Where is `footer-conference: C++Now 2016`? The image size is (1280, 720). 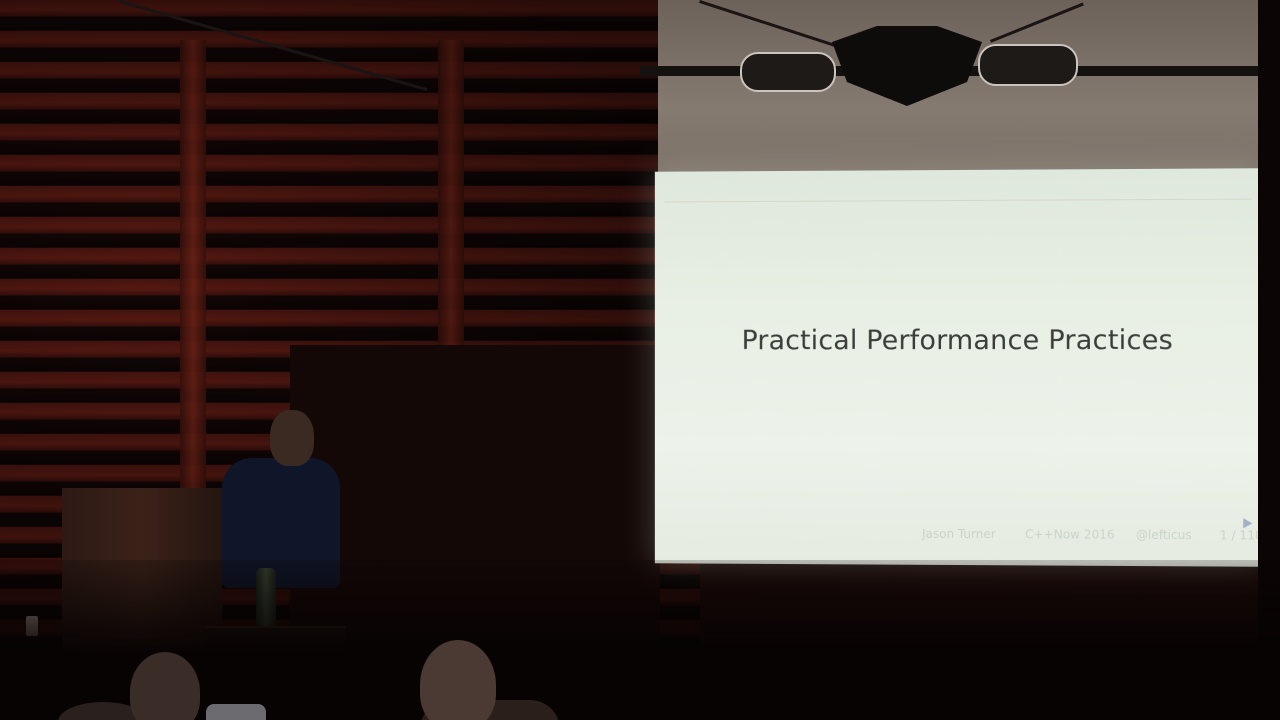 footer-conference: C++Now 2016 is located at coordinates (1070, 534).